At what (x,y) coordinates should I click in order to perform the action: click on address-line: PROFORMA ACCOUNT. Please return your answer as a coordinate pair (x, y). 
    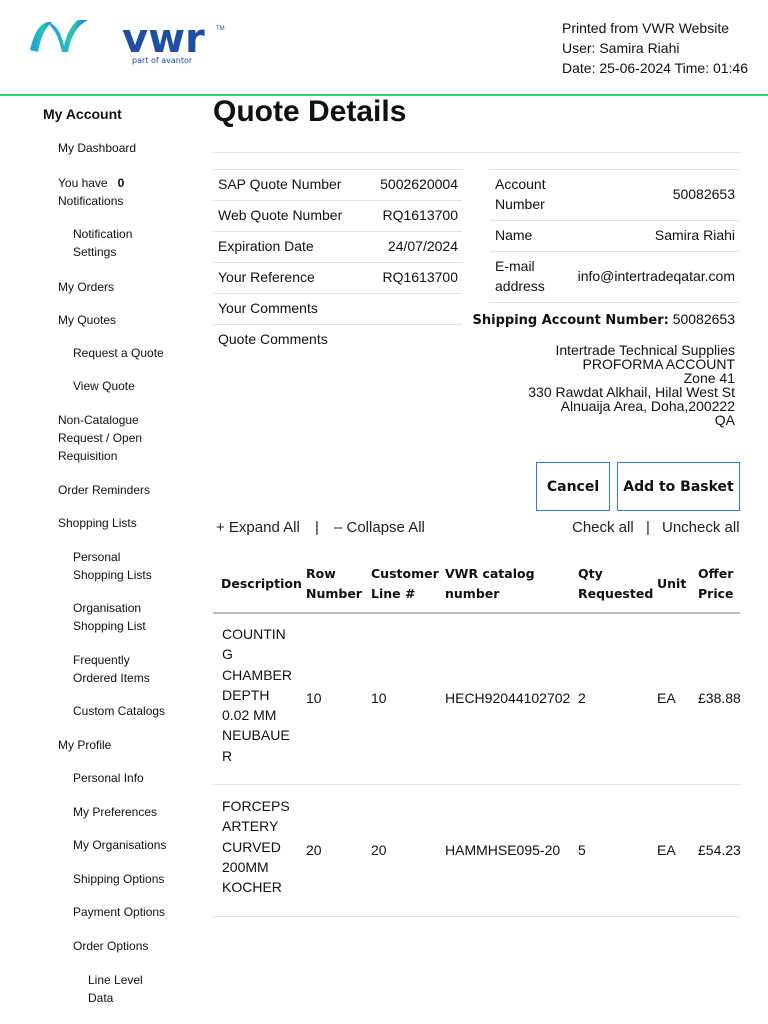
    Looking at the image, I should click on (658, 364).